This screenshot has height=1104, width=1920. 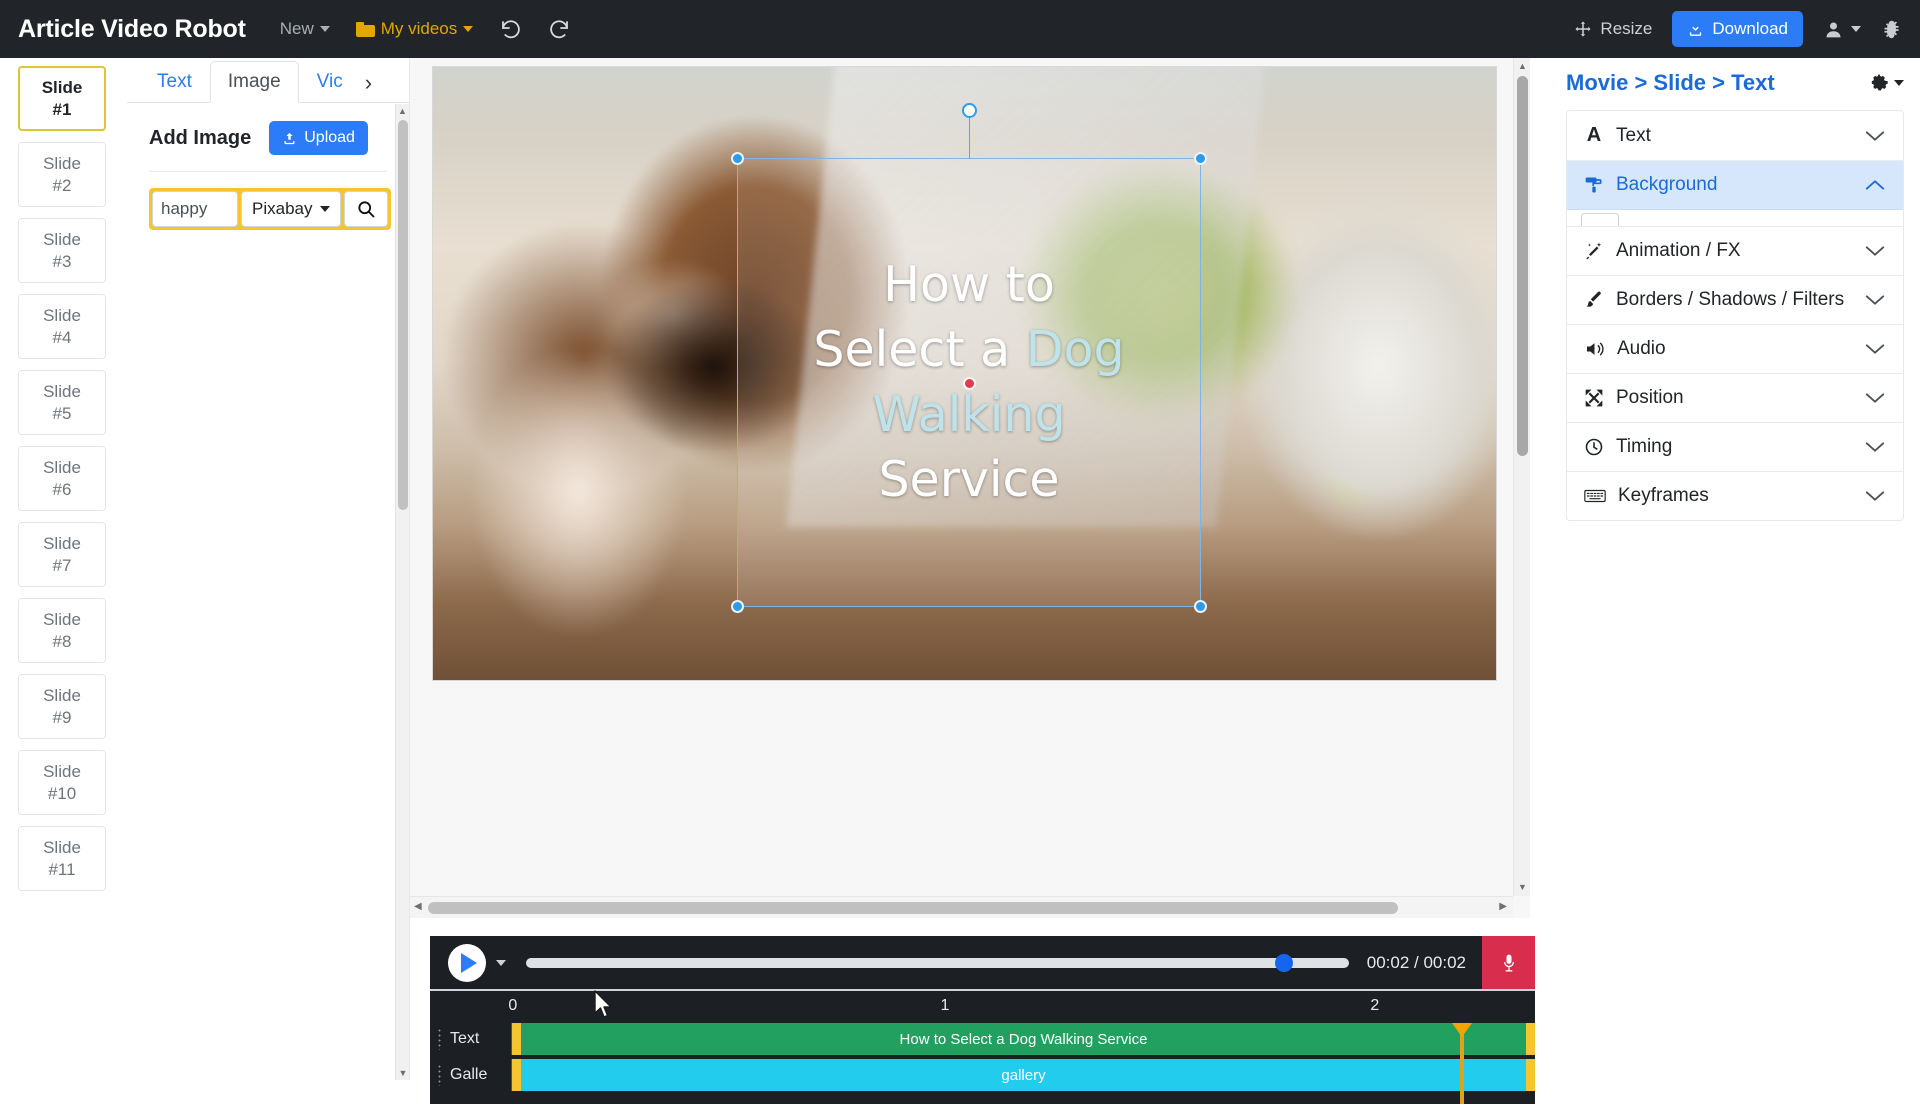 I want to click on search-button, so click(x=366, y=209).